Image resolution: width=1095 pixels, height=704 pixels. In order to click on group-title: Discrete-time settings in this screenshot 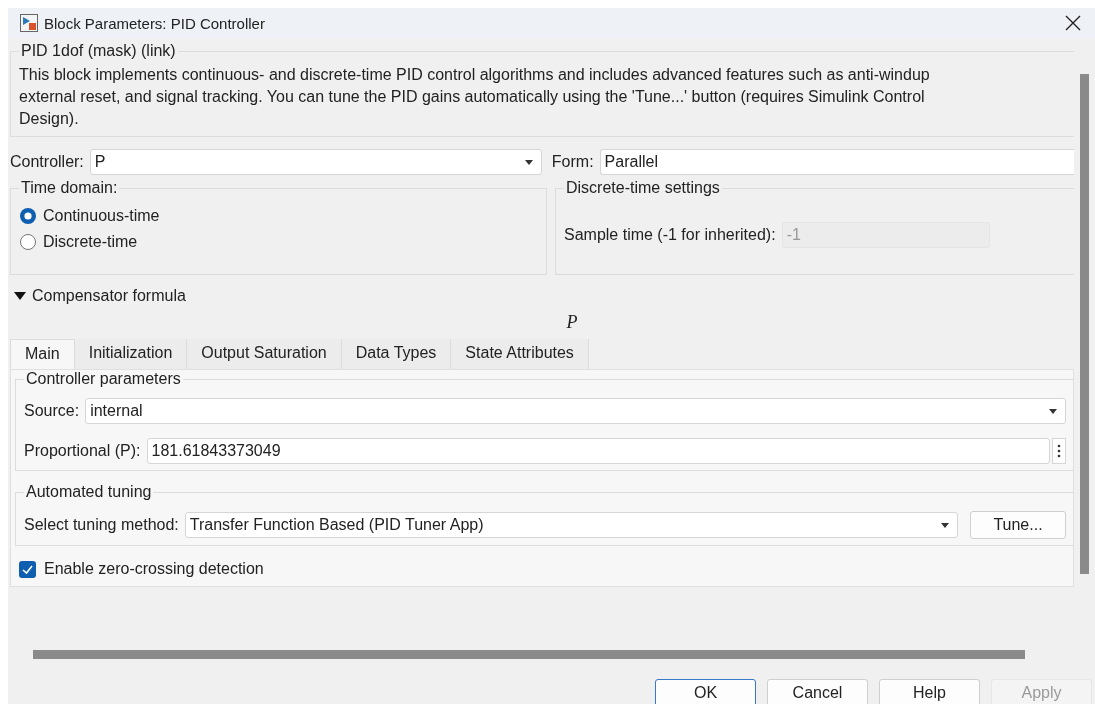, I will do `click(643, 188)`.